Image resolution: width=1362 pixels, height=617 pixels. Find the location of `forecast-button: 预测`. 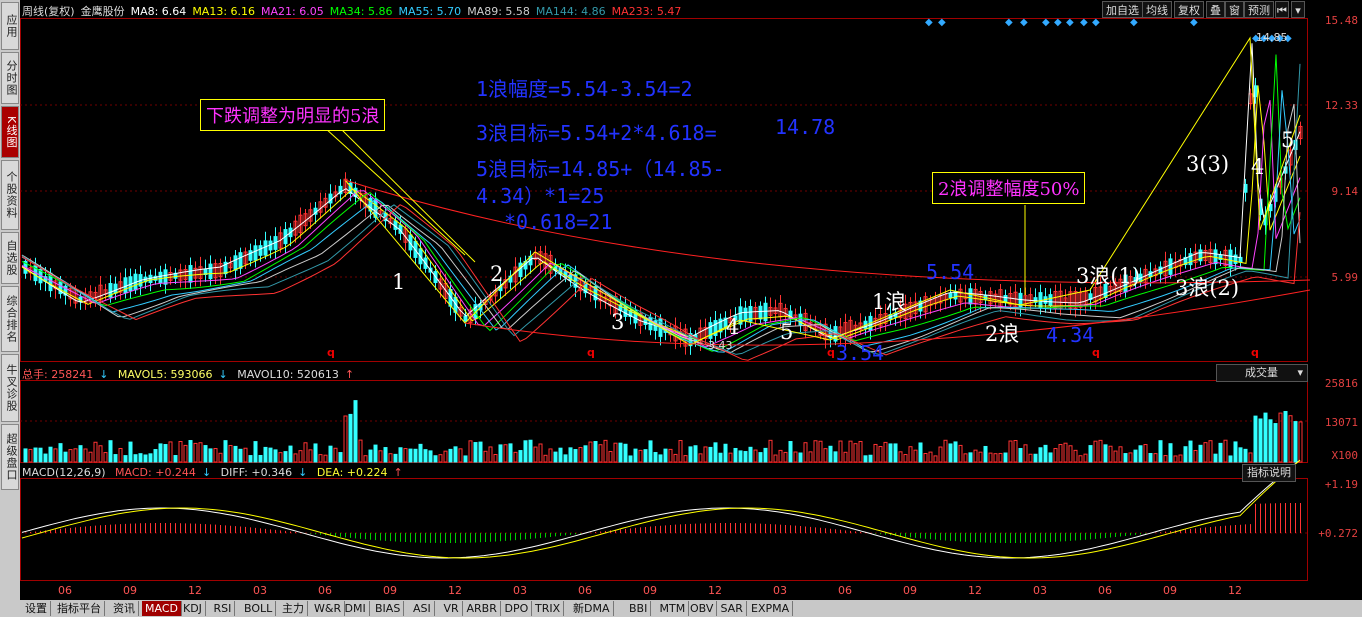

forecast-button: 预测 is located at coordinates (1259, 9).